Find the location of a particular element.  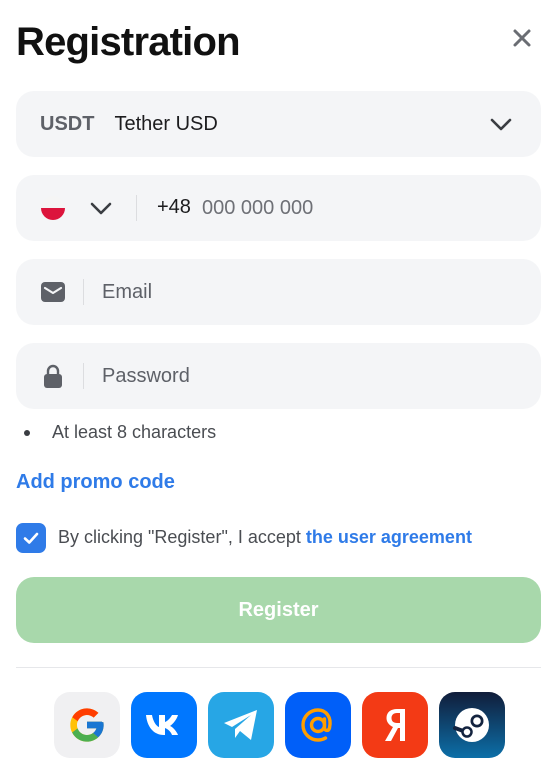

password-hint-text: At least 8 characters is located at coordinates (134, 432).